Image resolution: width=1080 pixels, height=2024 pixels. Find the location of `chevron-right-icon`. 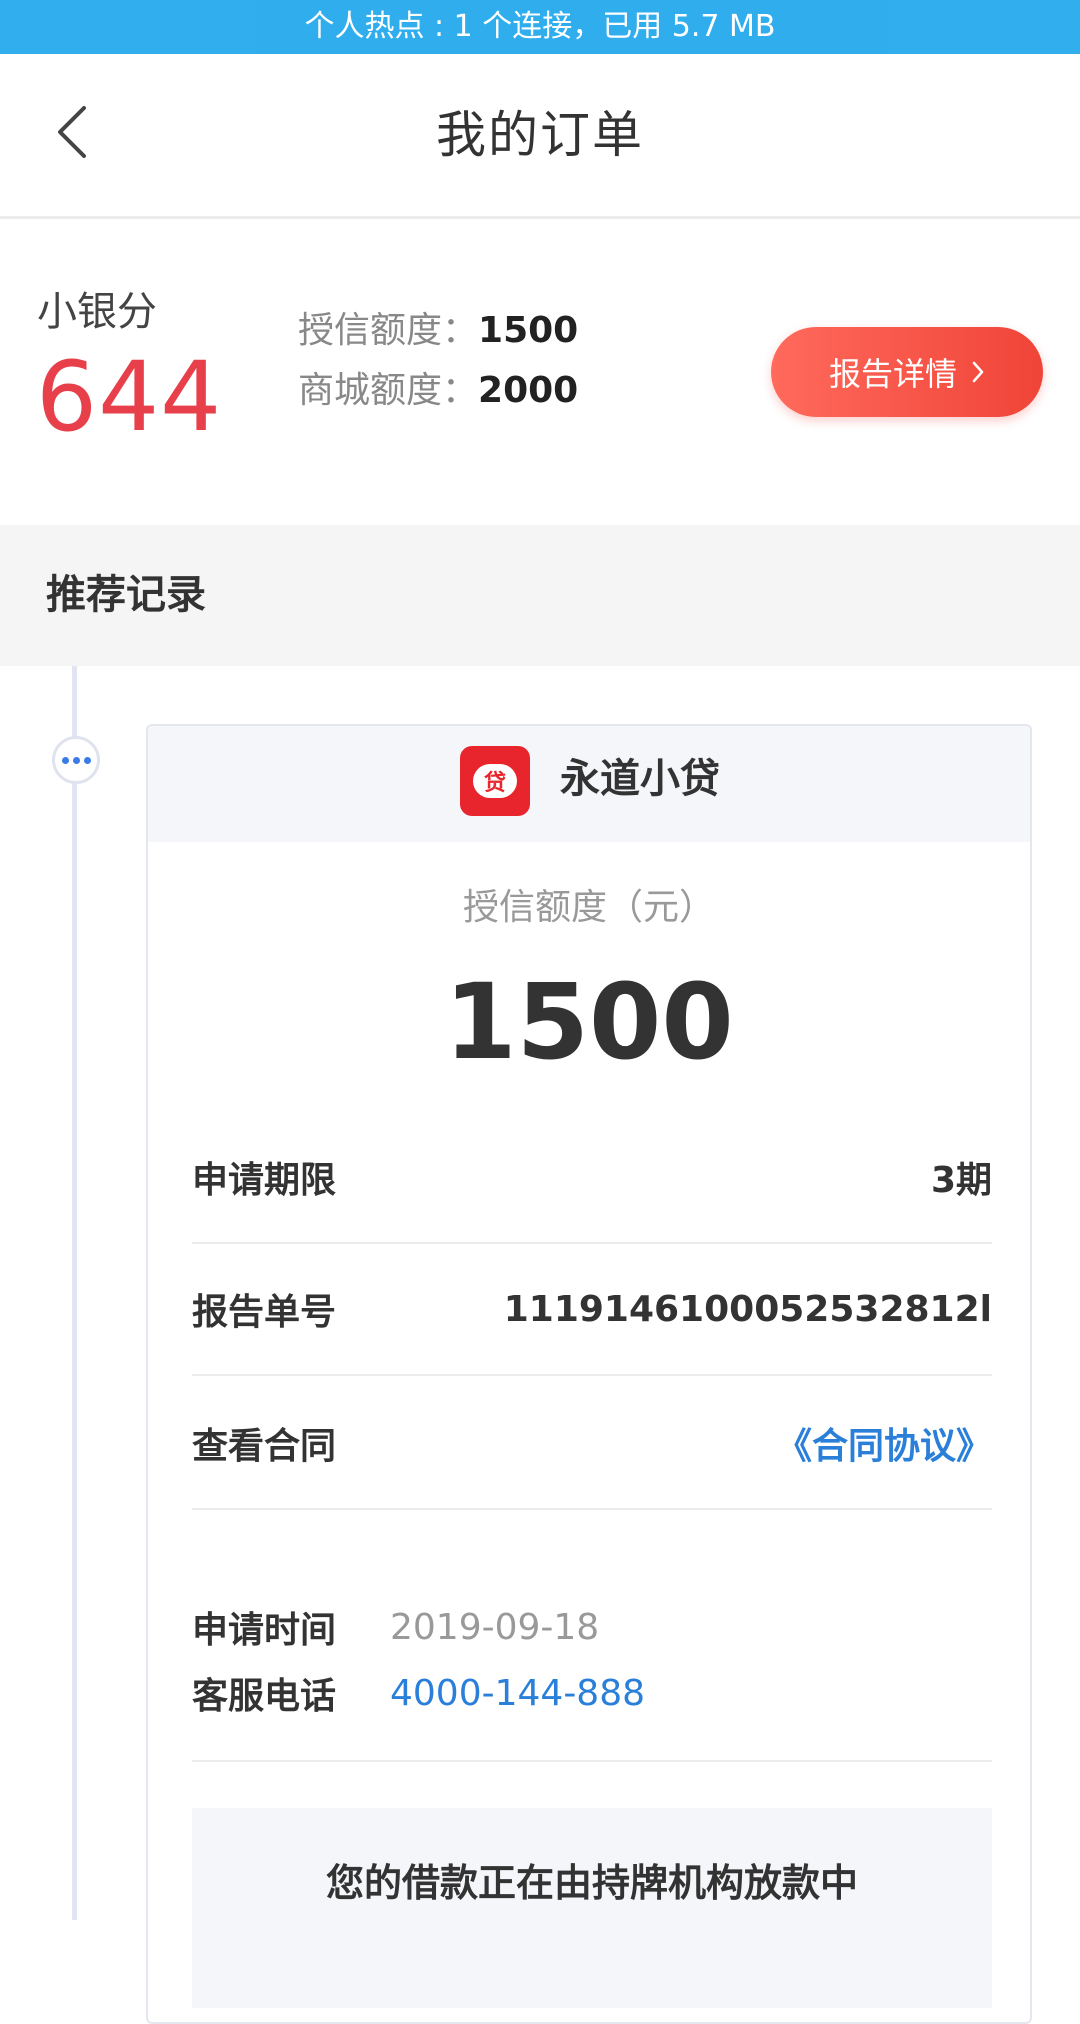

chevron-right-icon is located at coordinates (978, 372).